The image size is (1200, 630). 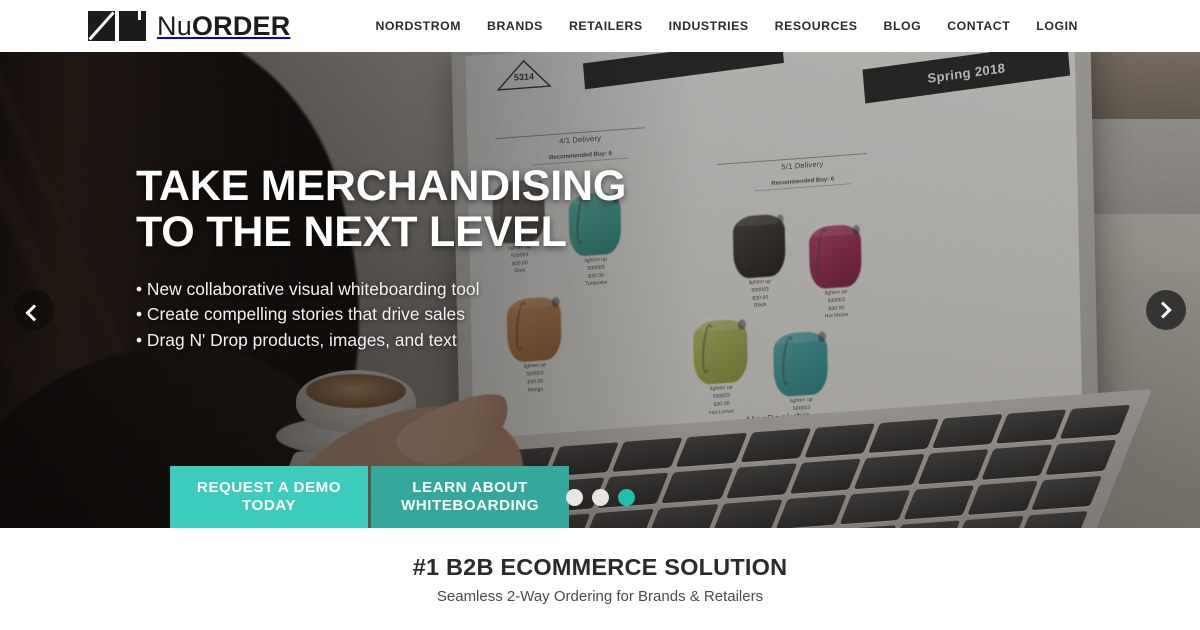 What do you see at coordinates (117, 26) in the screenshot?
I see `nuorder-square-mark-icon` at bounding box center [117, 26].